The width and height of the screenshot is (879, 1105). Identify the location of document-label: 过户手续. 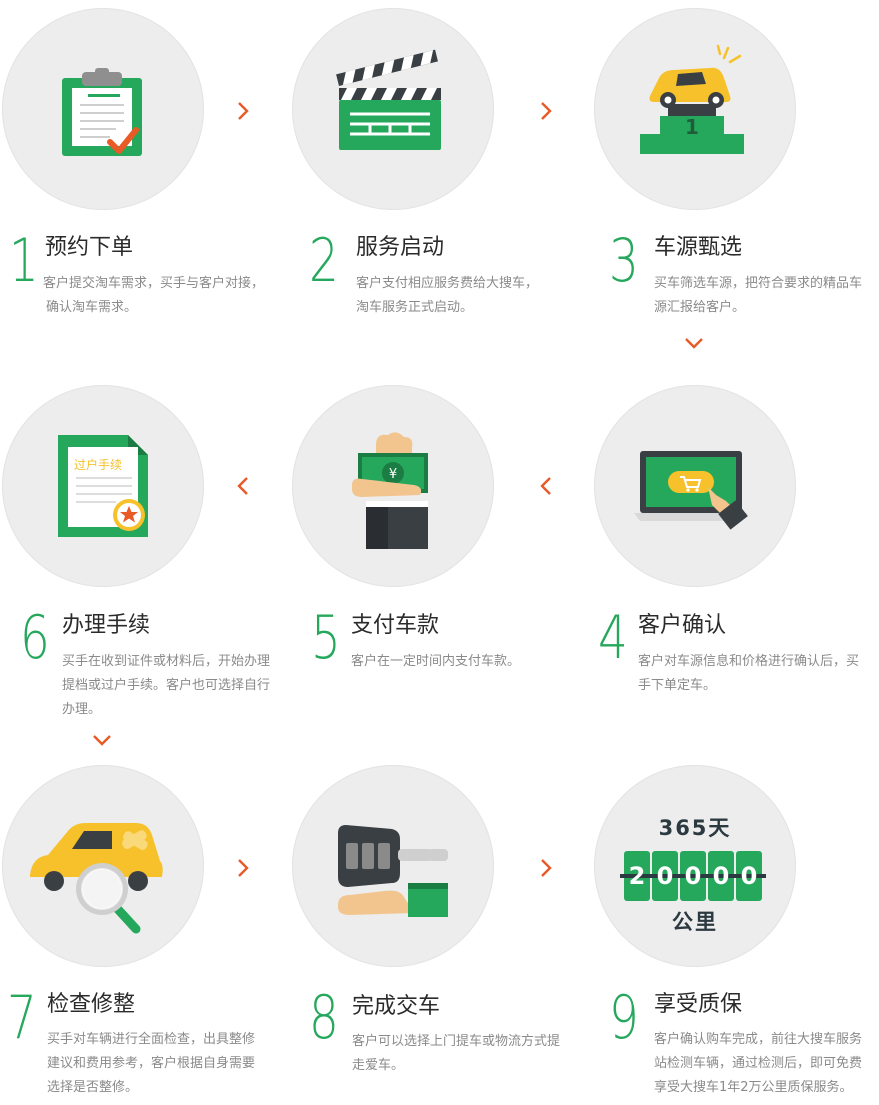
(98, 464).